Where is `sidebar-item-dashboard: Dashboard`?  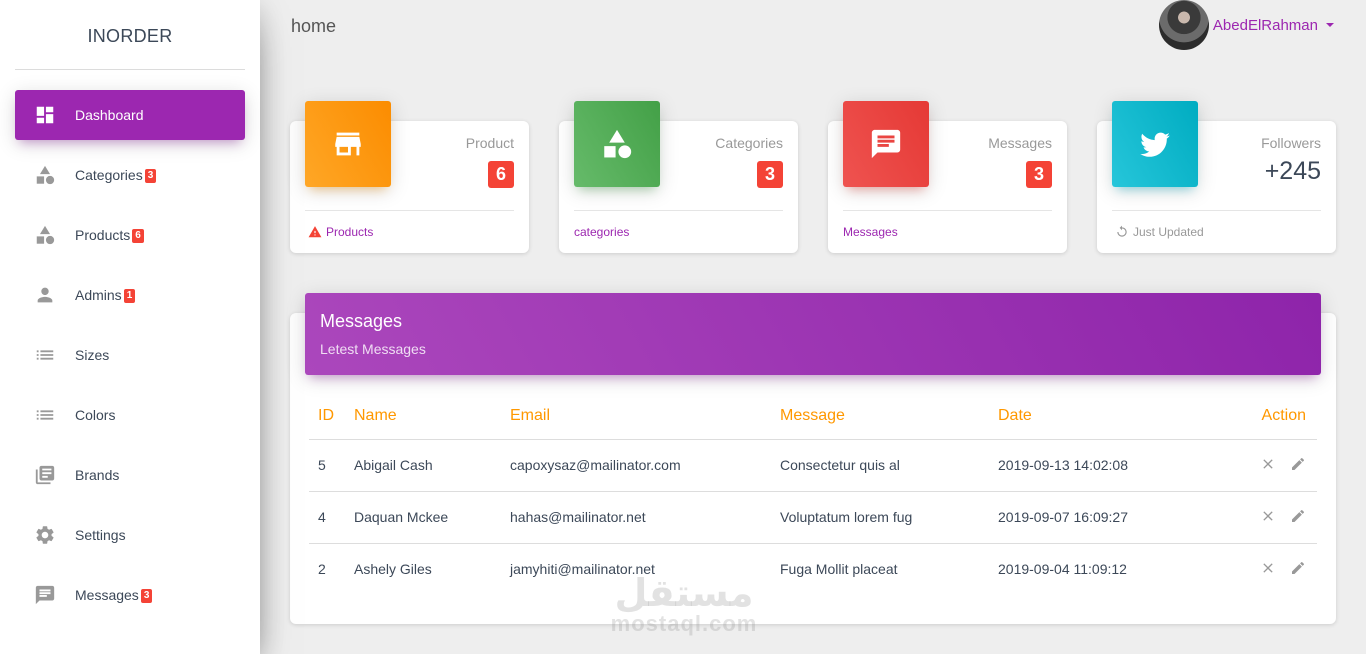 sidebar-item-dashboard: Dashboard is located at coordinates (130, 115).